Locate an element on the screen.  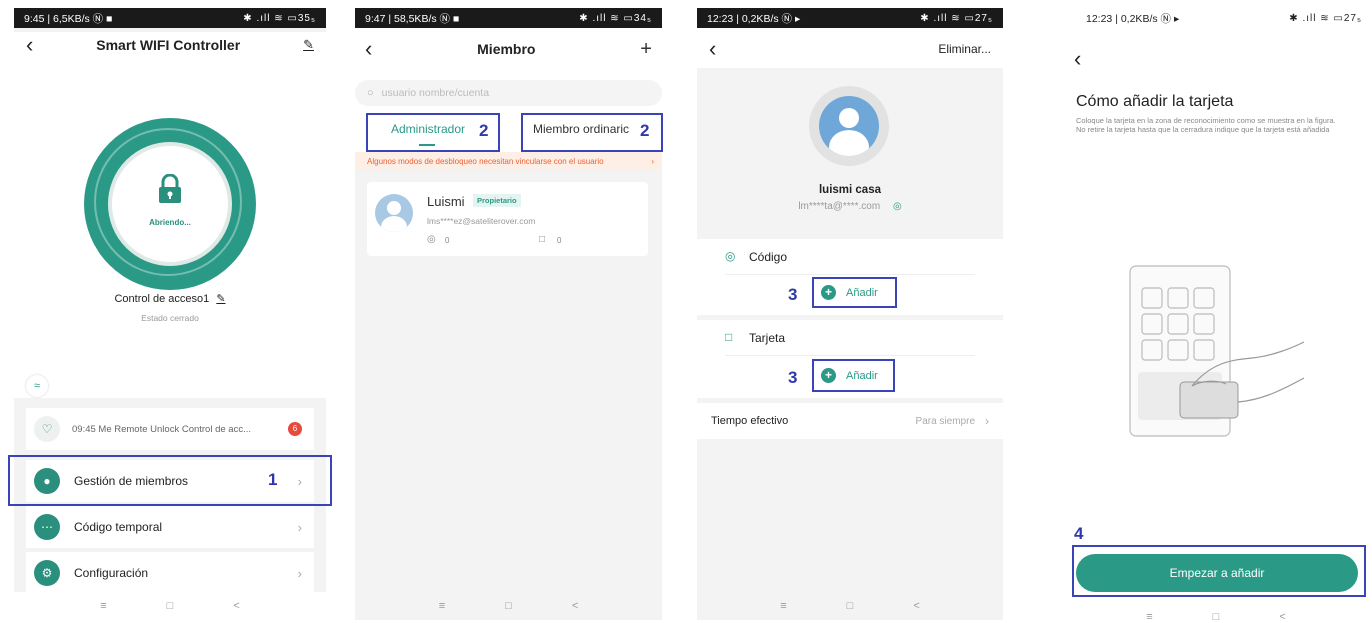
section-title: Código is located at coordinates (768, 257).